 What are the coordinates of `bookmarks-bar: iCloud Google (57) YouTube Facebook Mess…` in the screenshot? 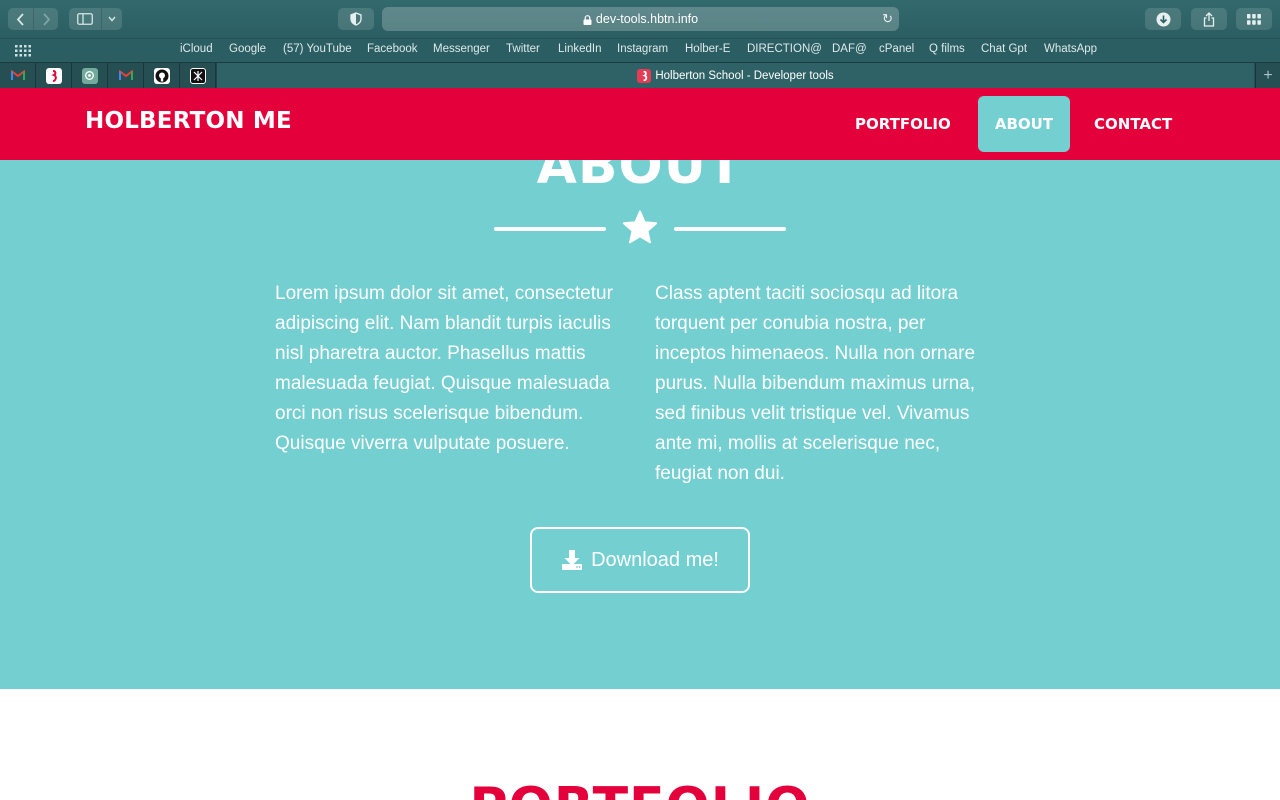 It's located at (640, 50).